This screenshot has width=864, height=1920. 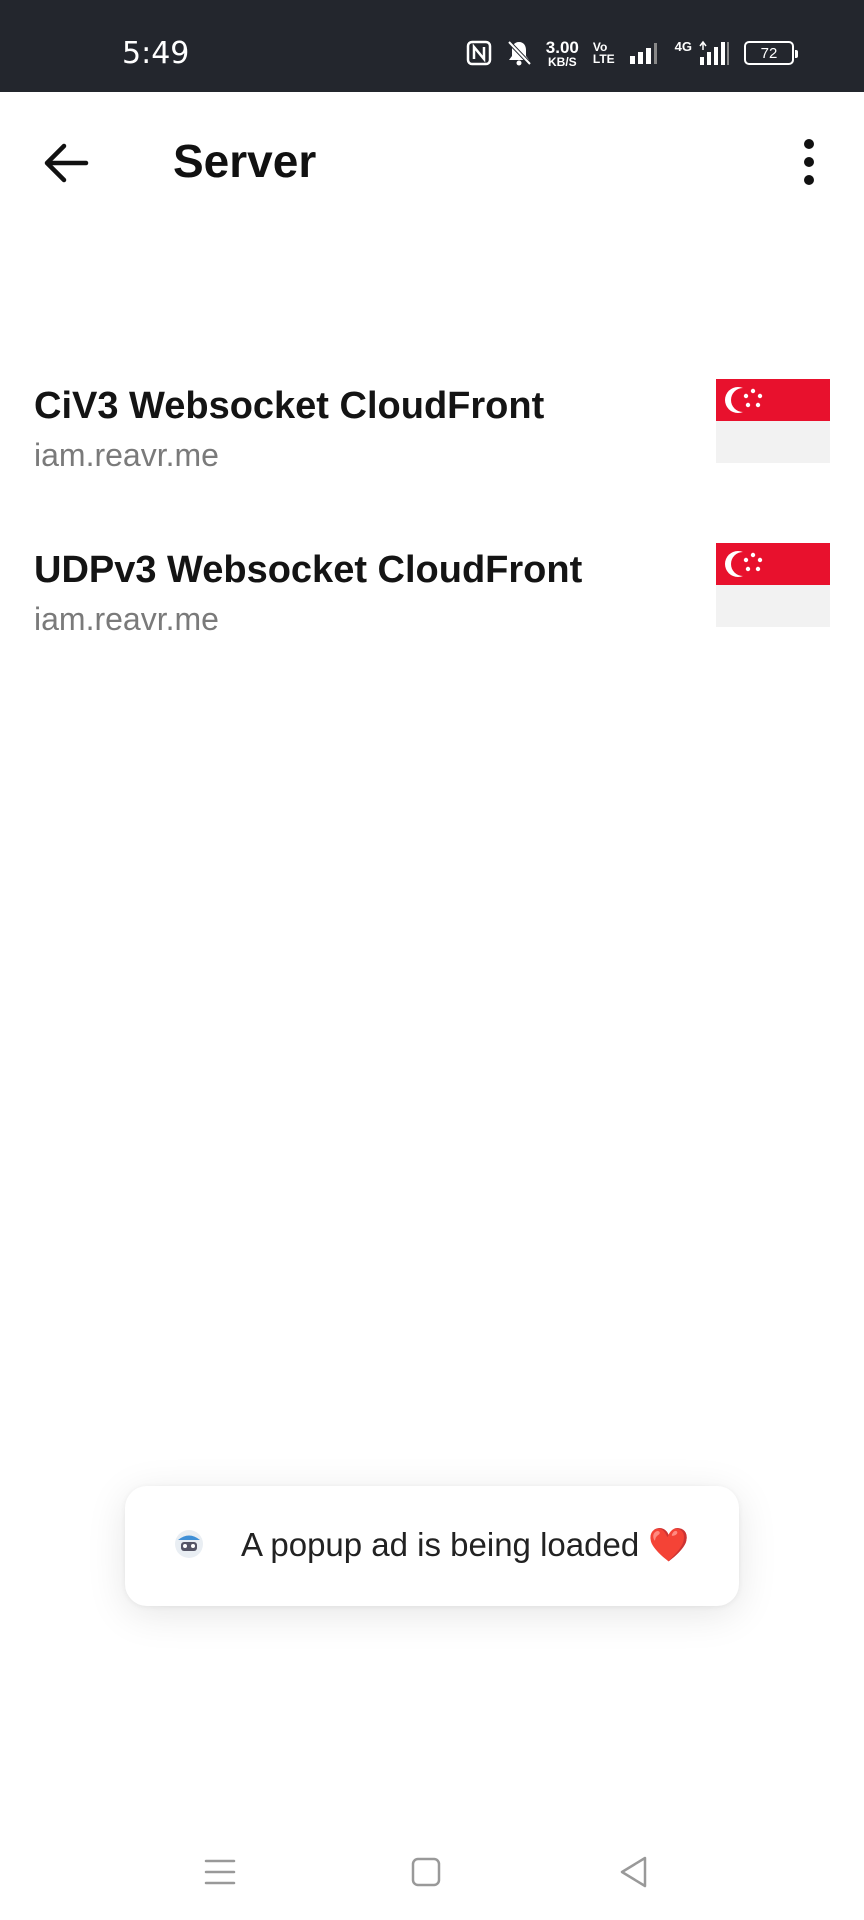 What do you see at coordinates (432, 440) in the screenshot?
I see `server-item: CiV3 Websocket CloudFront iam.reavr.me` at bounding box center [432, 440].